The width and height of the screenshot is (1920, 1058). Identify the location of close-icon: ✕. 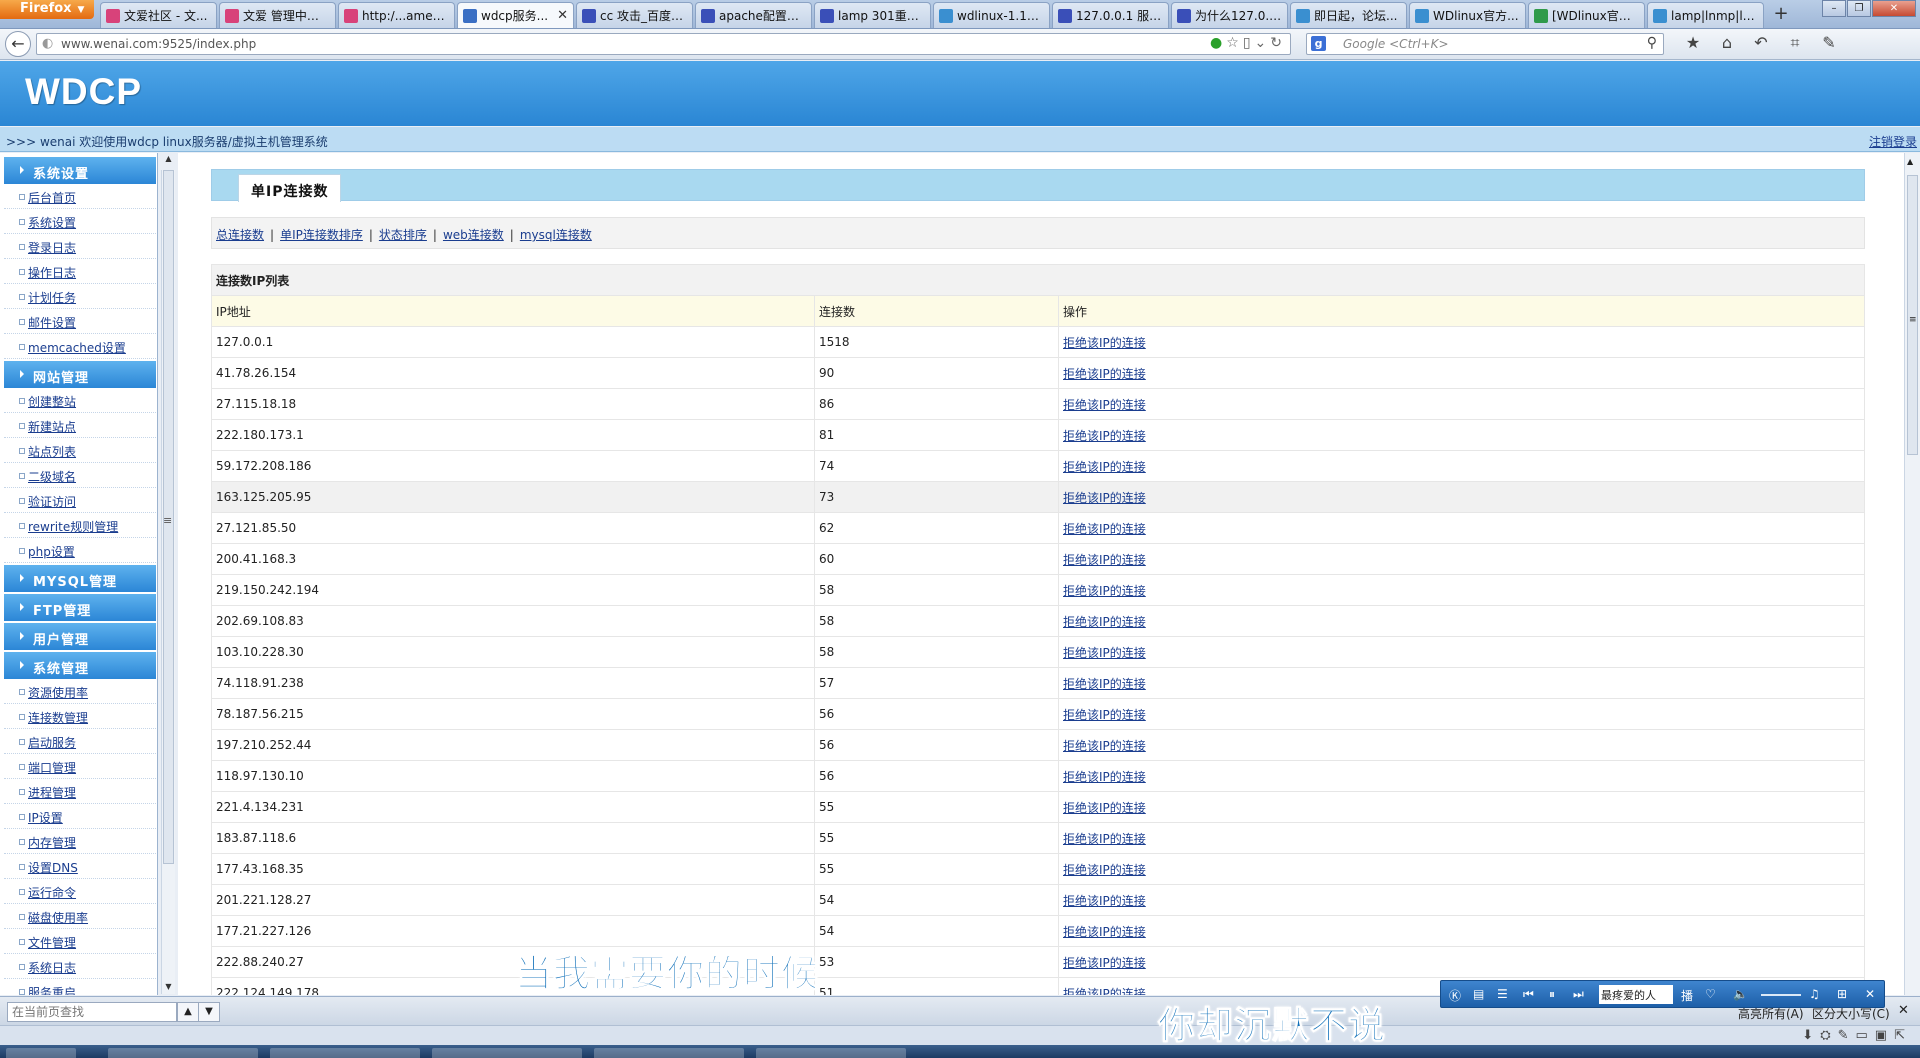
(1903, 1010).